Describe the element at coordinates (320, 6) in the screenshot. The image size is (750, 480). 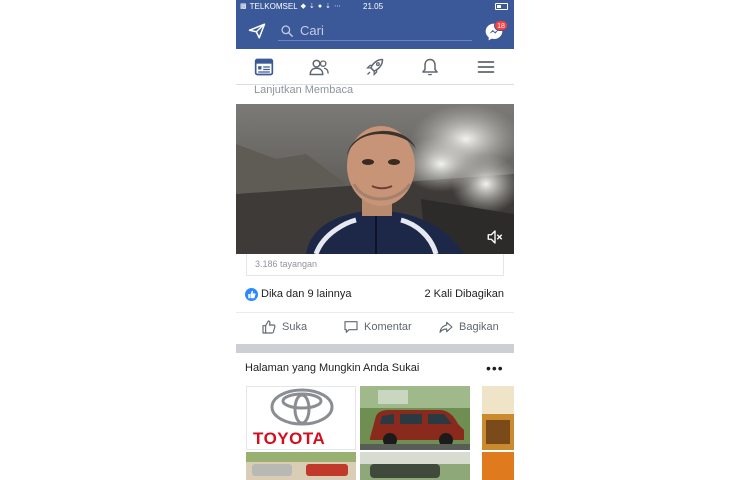
I see `messenger-small-icon: ●` at that location.